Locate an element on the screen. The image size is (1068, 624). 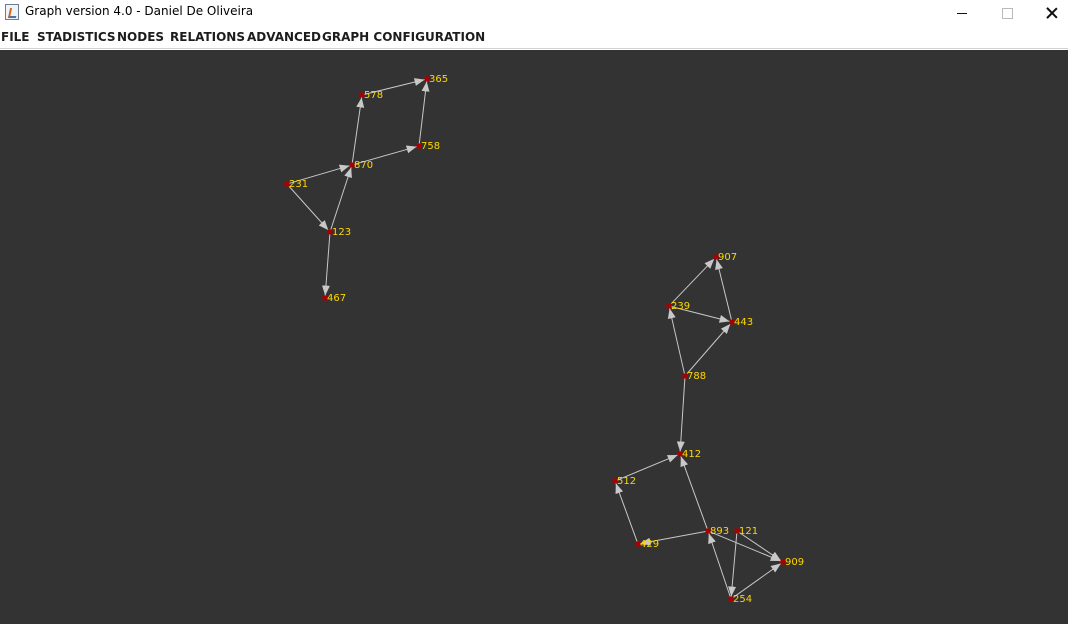
java-cup-icon is located at coordinates (12, 12).